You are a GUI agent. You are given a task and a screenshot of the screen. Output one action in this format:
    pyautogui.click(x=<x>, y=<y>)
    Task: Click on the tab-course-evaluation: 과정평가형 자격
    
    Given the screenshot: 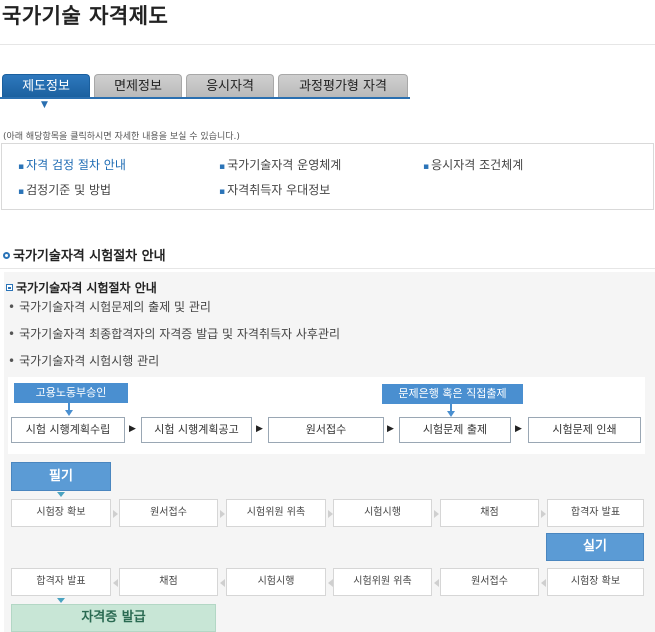 What is the action you would take?
    pyautogui.click(x=343, y=86)
    